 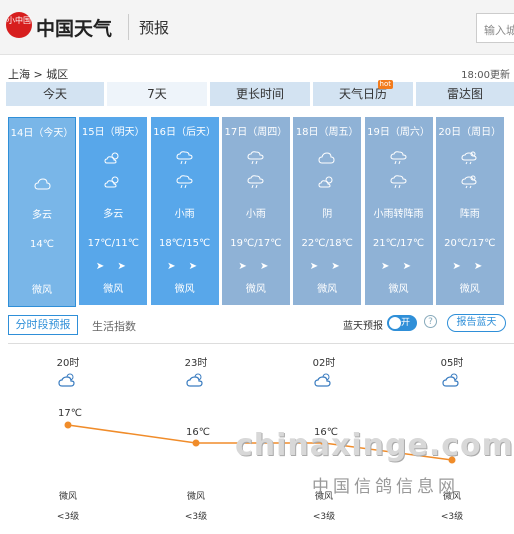 What do you see at coordinates (113, 243) in the screenshot?
I see `day-temp: 17℃/11℃` at bounding box center [113, 243].